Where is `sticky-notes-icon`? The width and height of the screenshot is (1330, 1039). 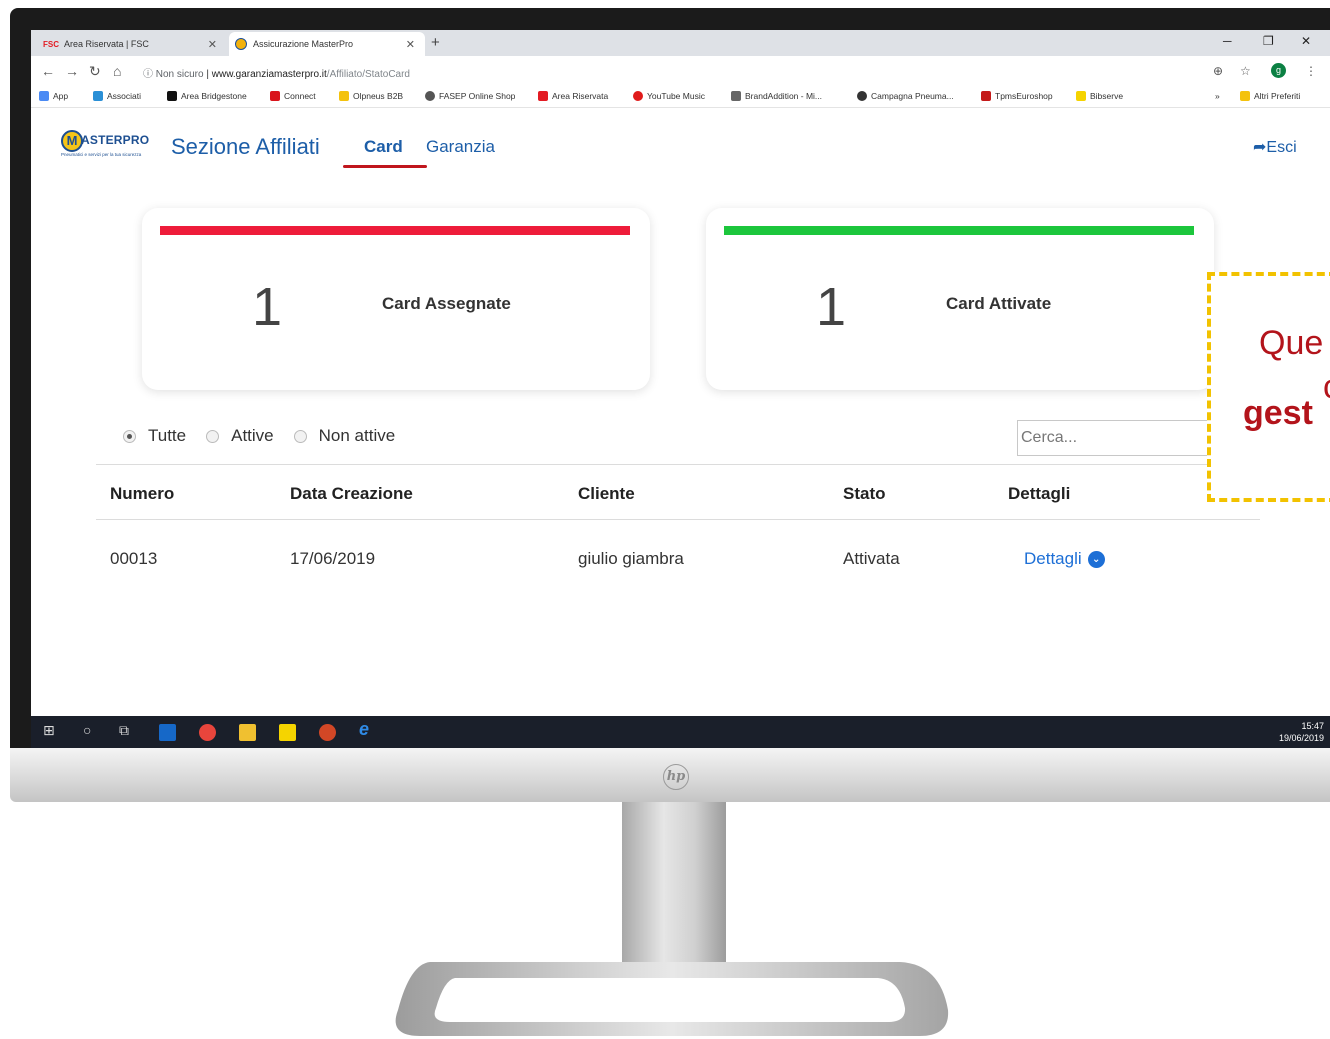
sticky-notes-icon is located at coordinates (287, 732).